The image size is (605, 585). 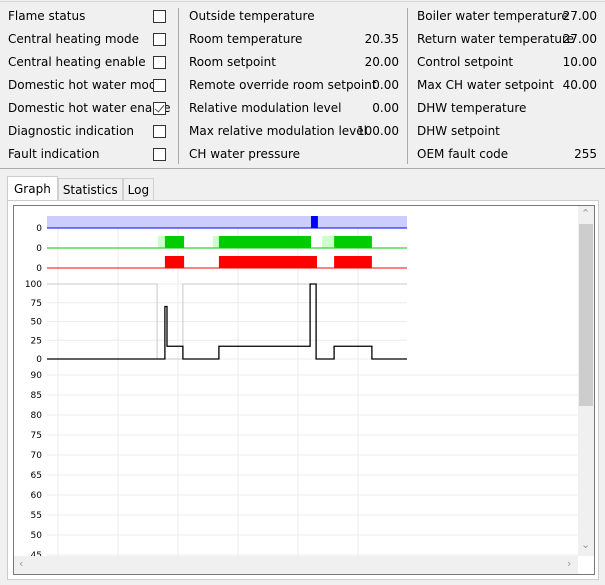 I want to click on field-row: DHW setpoint, so click(x=507, y=131).